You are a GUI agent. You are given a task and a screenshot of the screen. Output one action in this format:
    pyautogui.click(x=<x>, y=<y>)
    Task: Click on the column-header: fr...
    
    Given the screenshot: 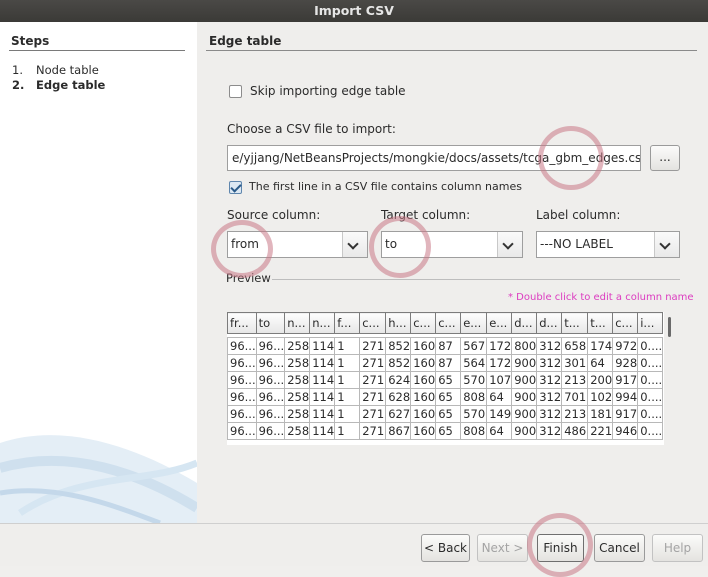 What is the action you would take?
    pyautogui.click(x=242, y=323)
    